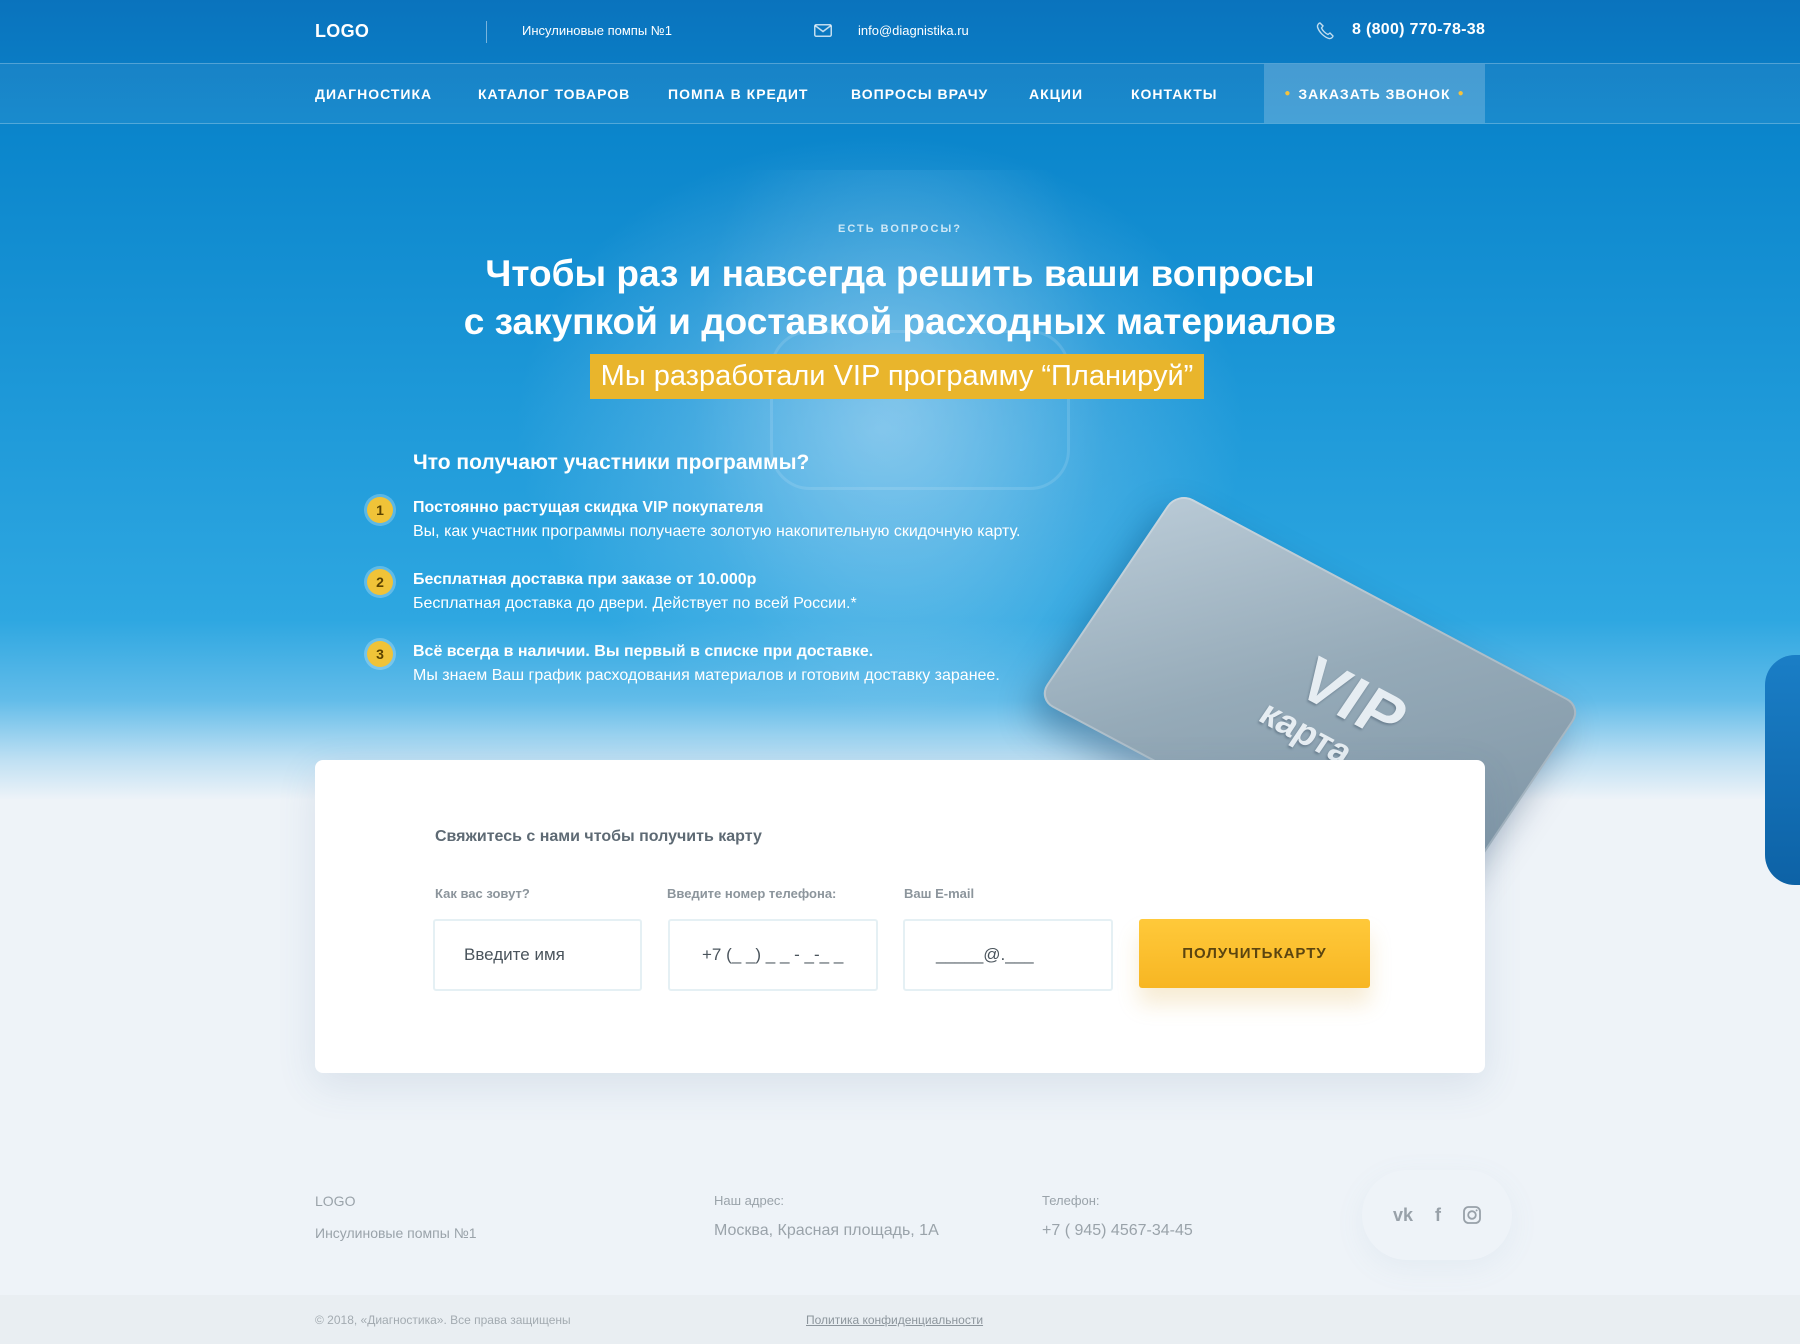 The image size is (1800, 1344). What do you see at coordinates (1325, 31) in the screenshot?
I see `phone-icon` at bounding box center [1325, 31].